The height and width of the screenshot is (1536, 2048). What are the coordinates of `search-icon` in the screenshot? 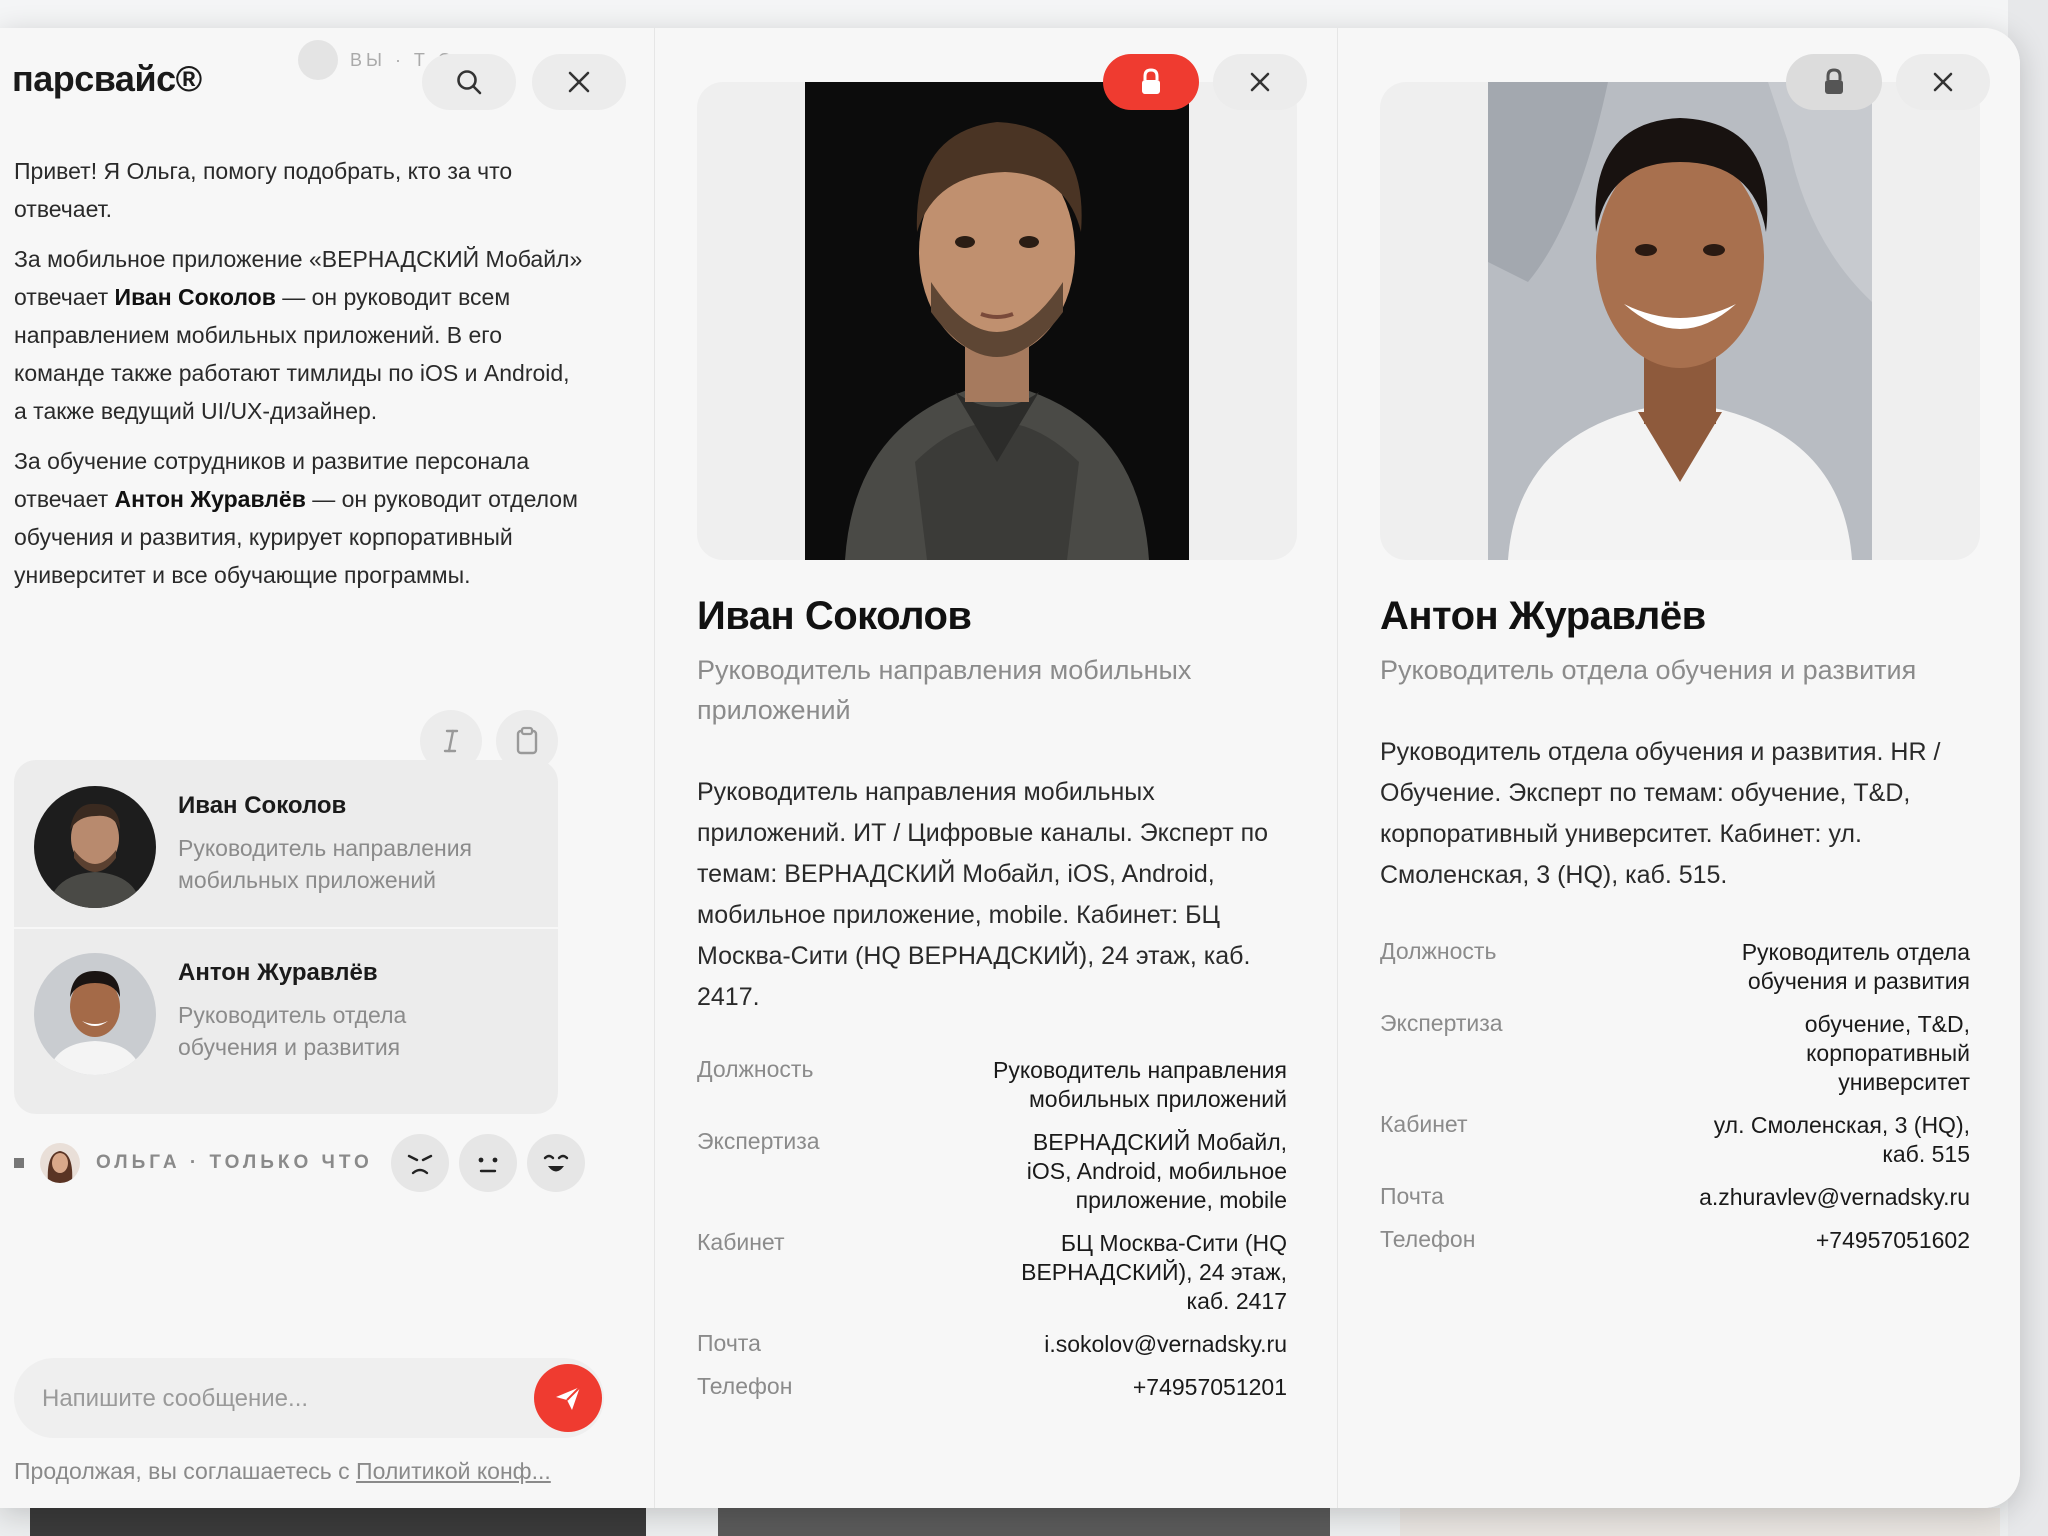 It's located at (469, 82).